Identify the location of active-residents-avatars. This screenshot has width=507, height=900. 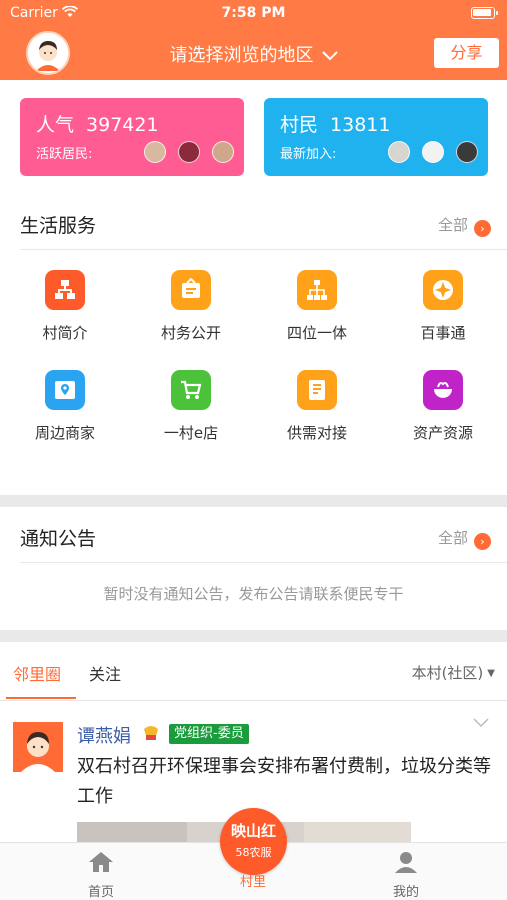
(183, 152).